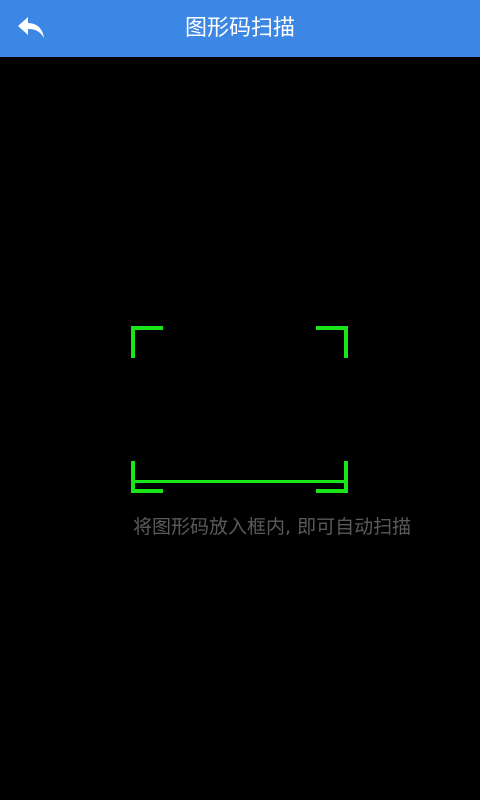 This screenshot has height=800, width=480. I want to click on viewfinder-corner-bottom-right, so click(332, 477).